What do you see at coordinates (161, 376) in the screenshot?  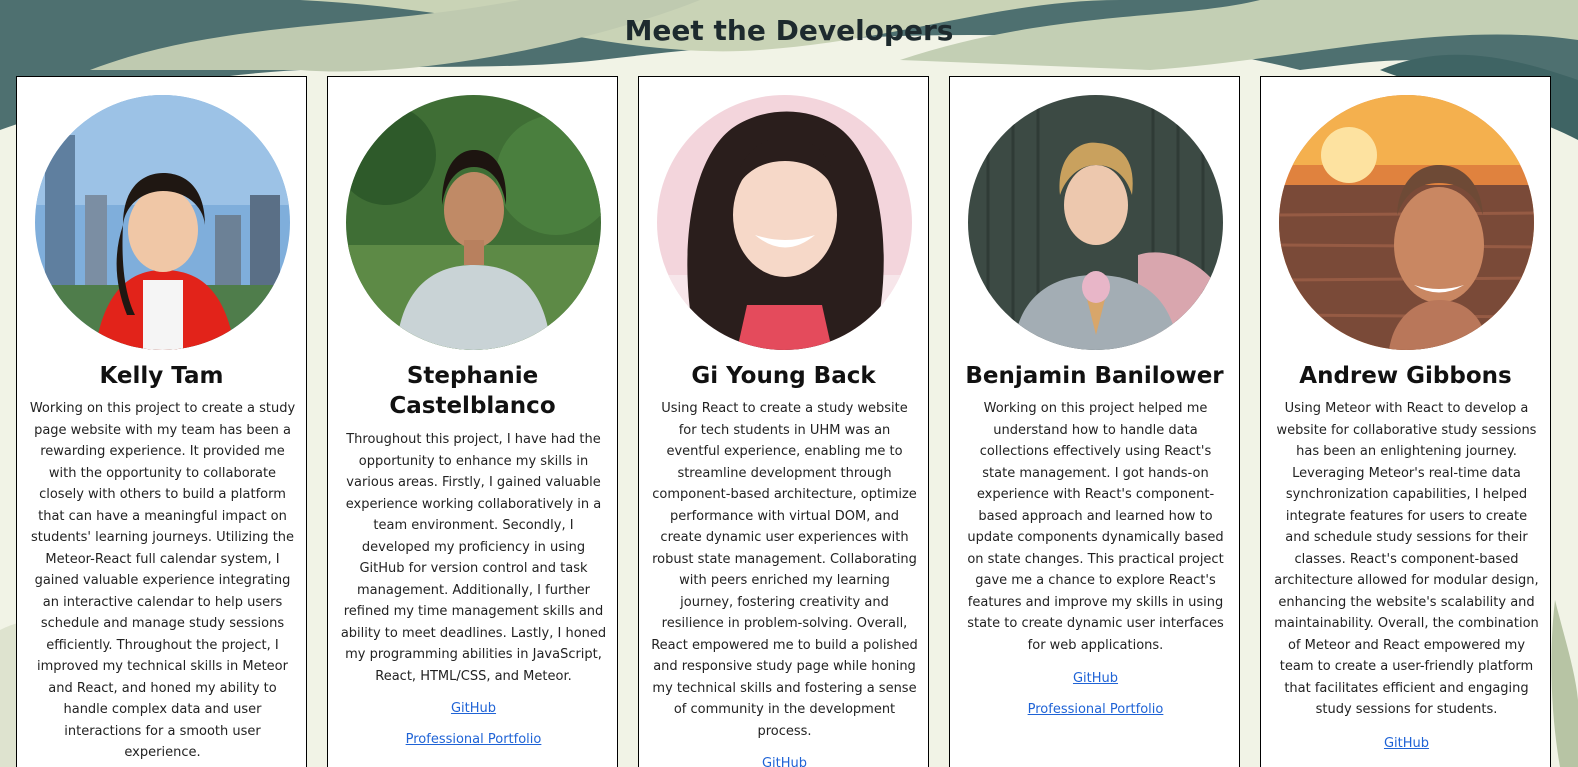 I see `developer-name: Kelly Tam` at bounding box center [161, 376].